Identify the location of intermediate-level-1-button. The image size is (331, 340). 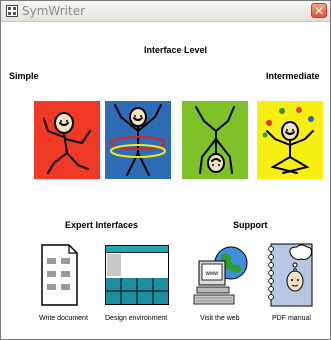
(215, 140).